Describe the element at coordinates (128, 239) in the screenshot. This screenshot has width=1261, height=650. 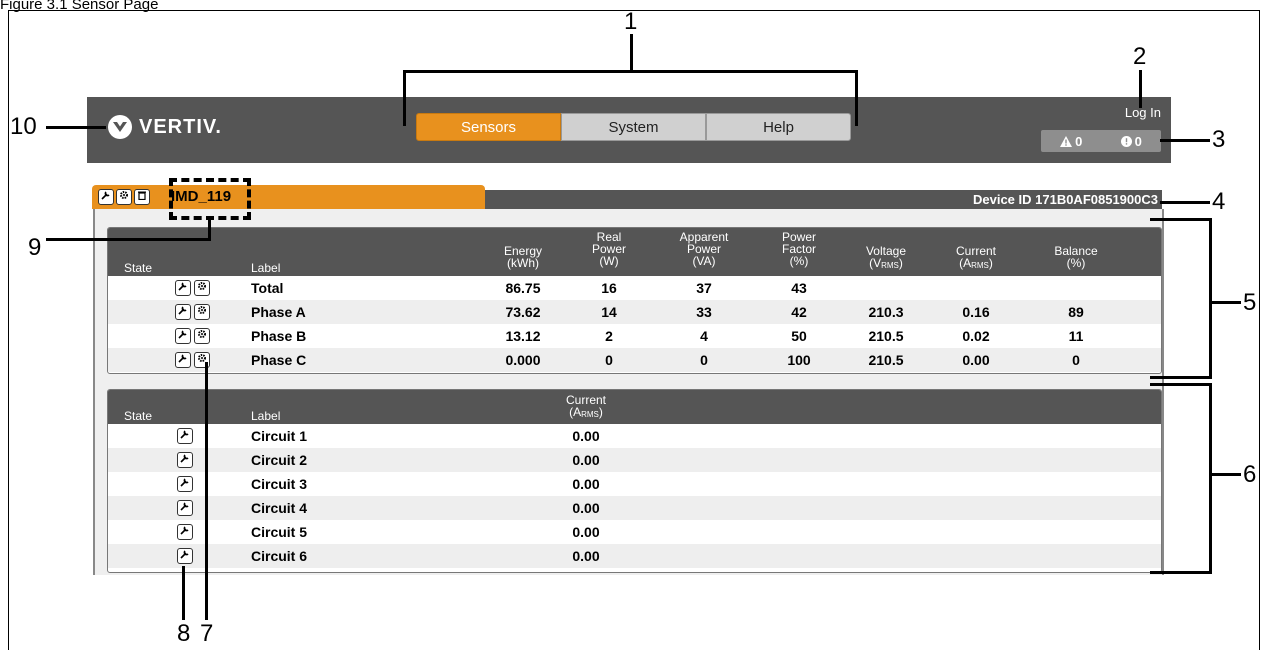
I see `callout-9-leader` at that location.